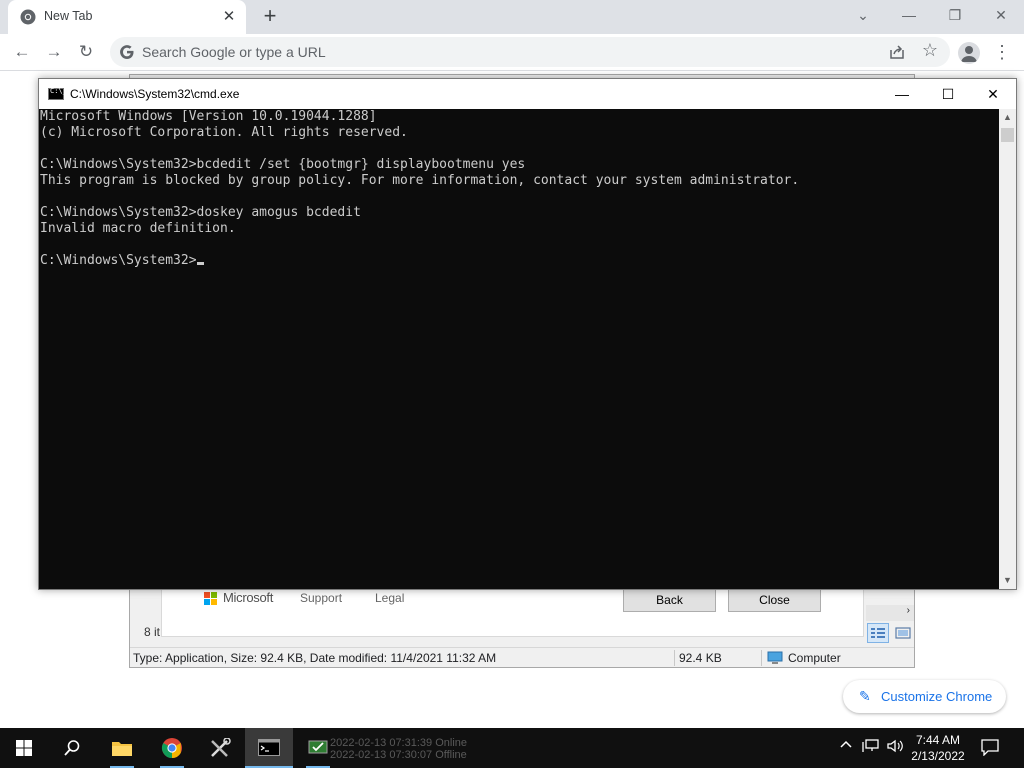 The width and height of the screenshot is (1024, 768). Describe the element at coordinates (1001, 15) in the screenshot. I see `chrome-close-button: ✕` at that location.